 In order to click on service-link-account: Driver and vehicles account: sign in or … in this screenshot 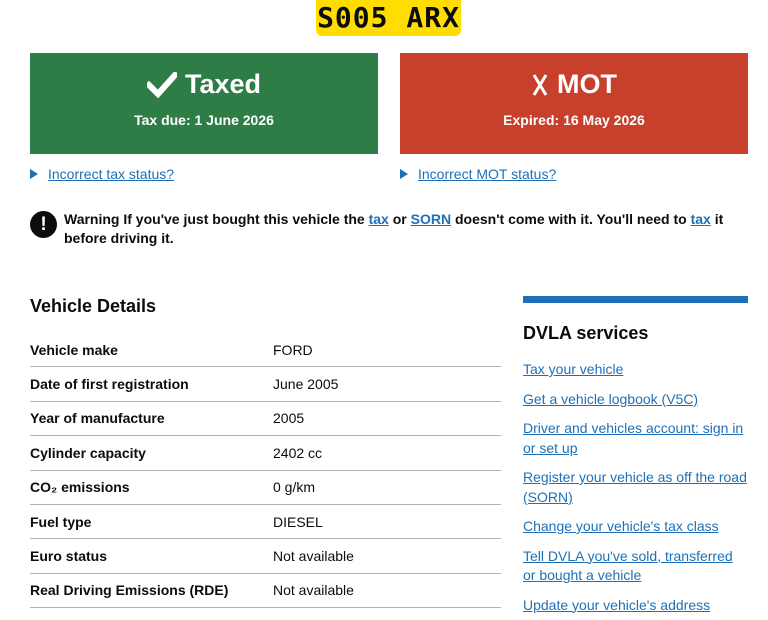, I will do `click(633, 438)`.